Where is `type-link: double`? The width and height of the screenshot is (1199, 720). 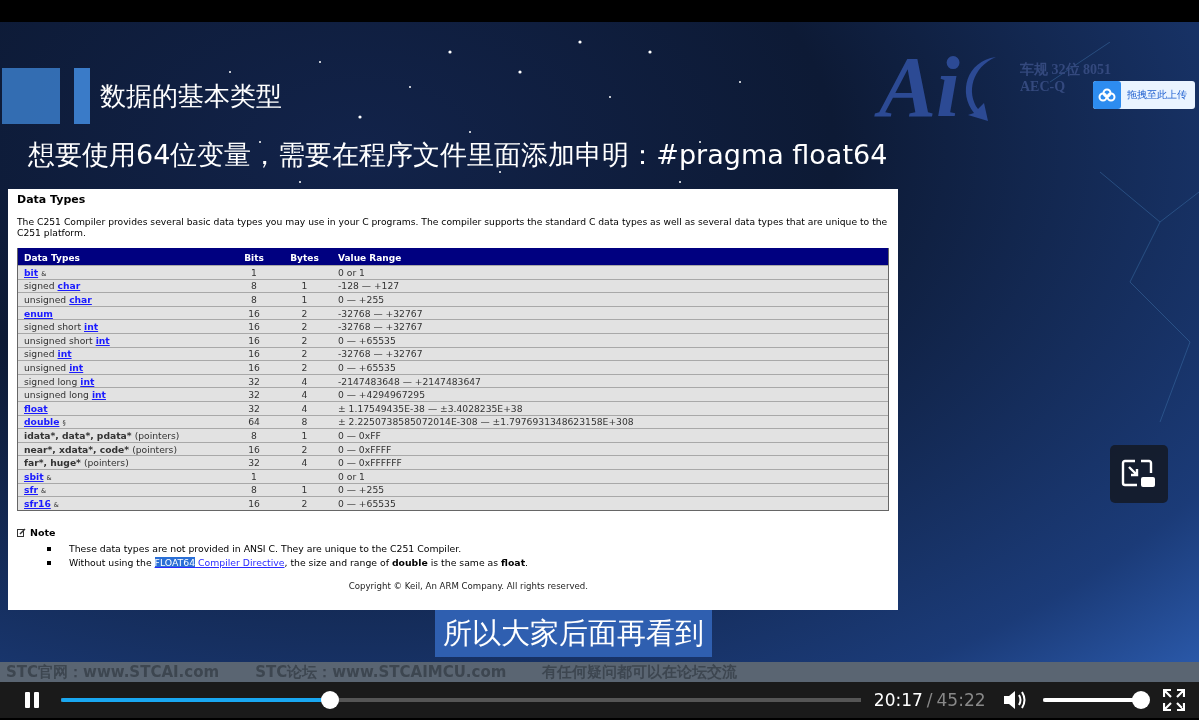 type-link: double is located at coordinates (42, 422).